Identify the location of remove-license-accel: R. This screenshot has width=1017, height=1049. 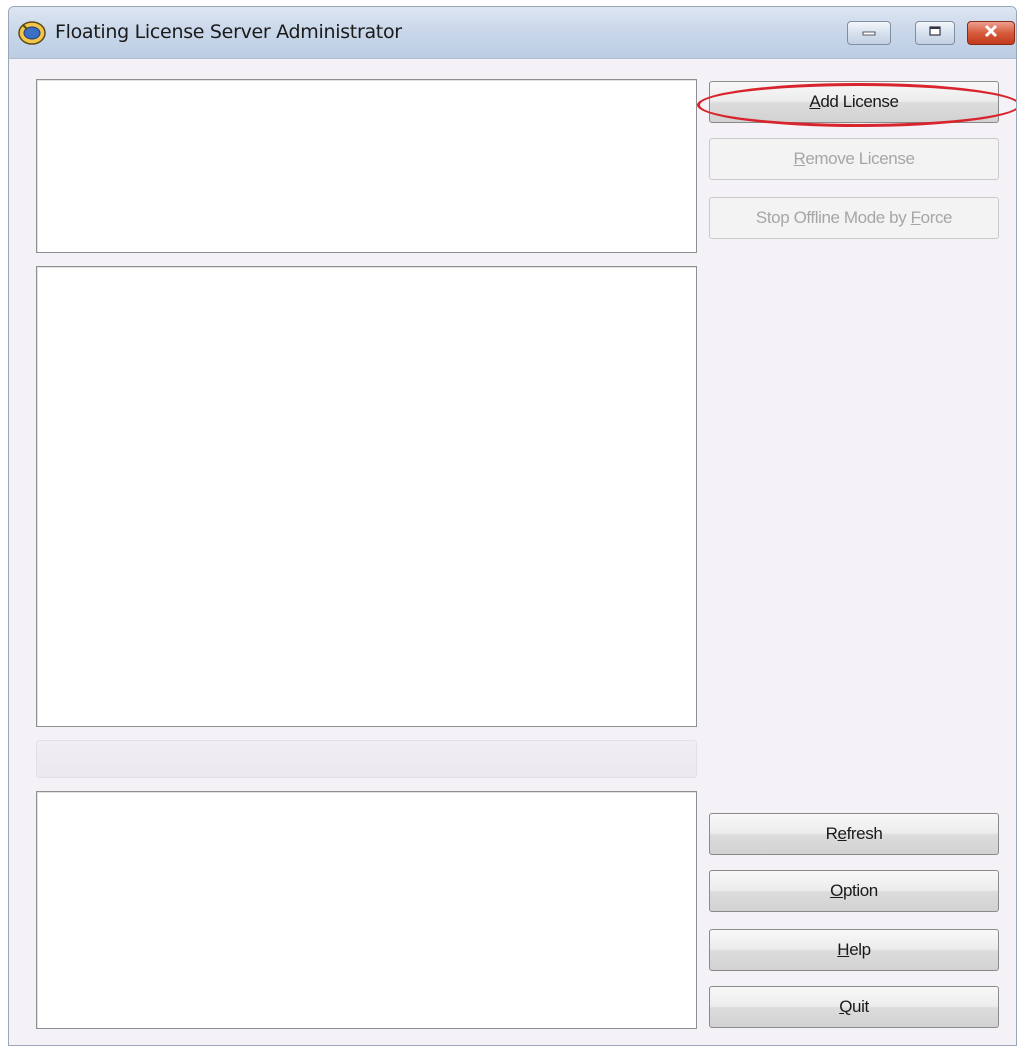
(799, 158).